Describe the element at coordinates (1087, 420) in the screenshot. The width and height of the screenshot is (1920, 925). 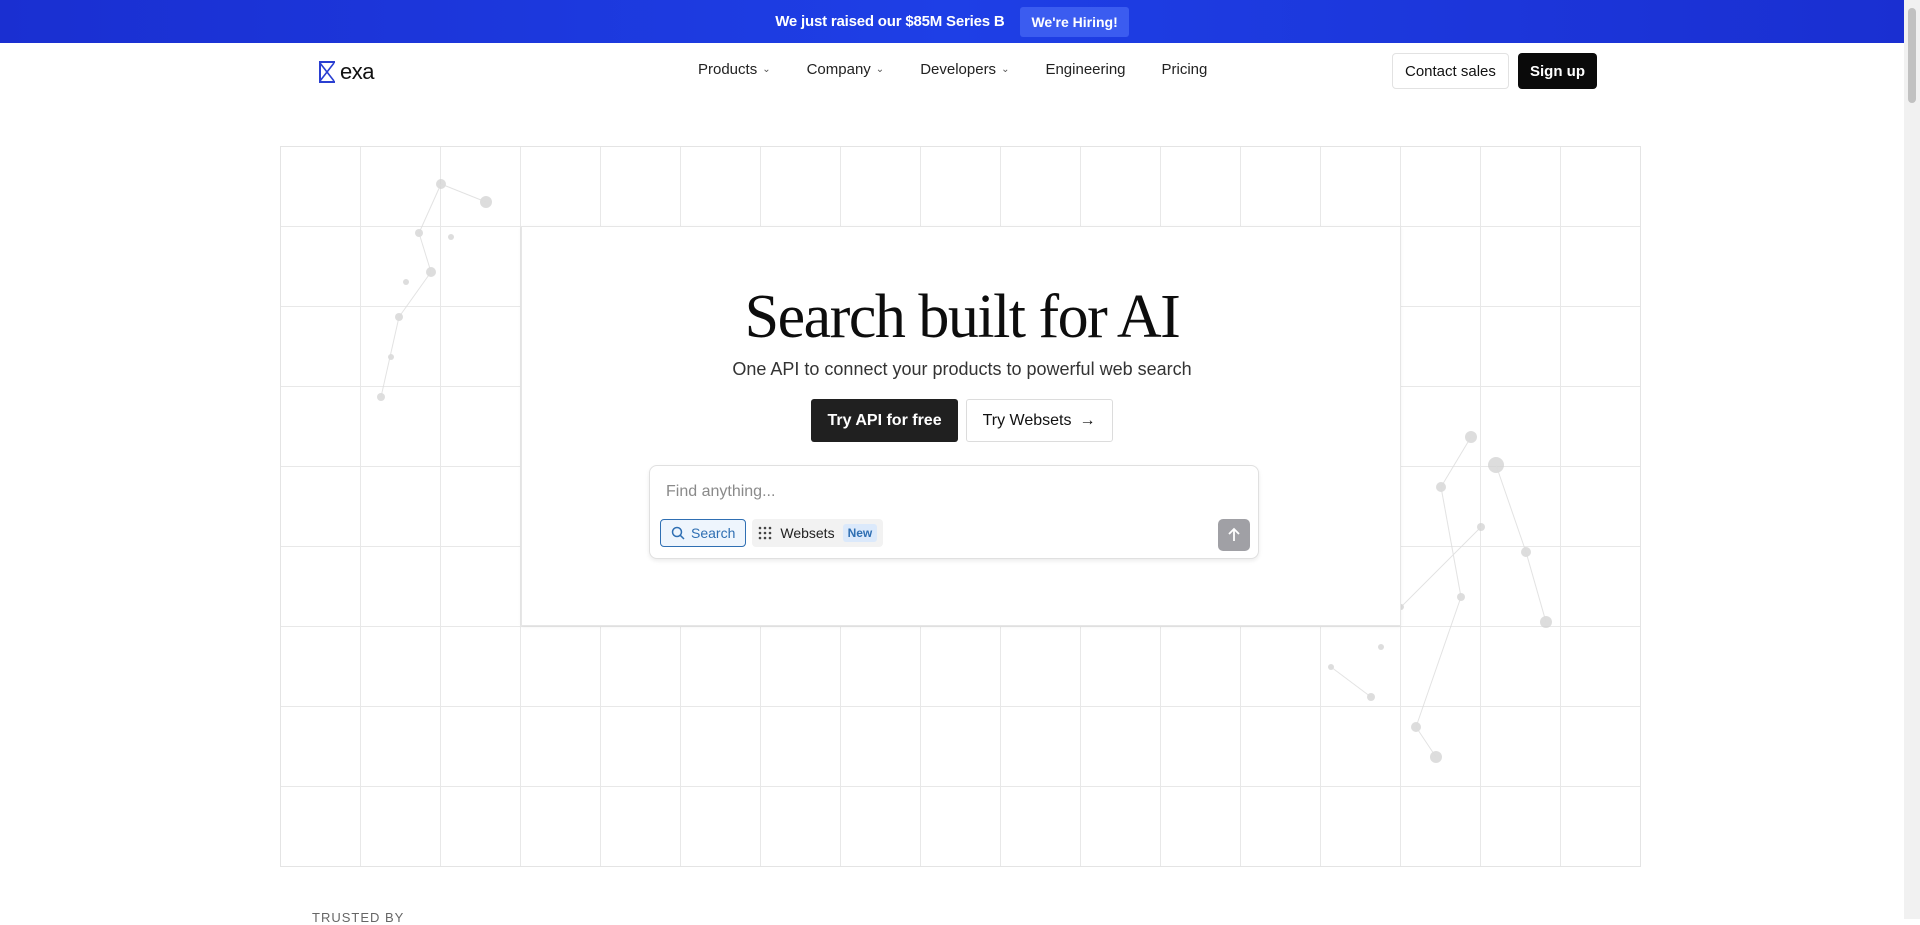
I see `arrow-right-icon: →` at that location.